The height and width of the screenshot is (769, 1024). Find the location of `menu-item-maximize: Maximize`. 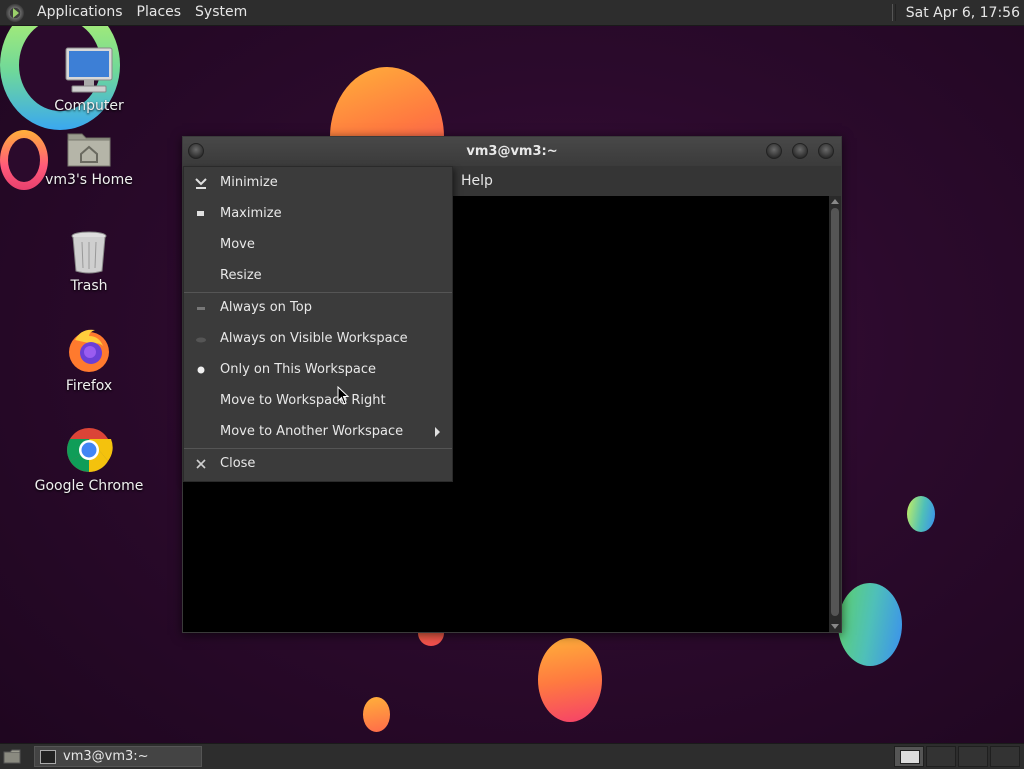

menu-item-maximize: Maximize is located at coordinates (318, 214).